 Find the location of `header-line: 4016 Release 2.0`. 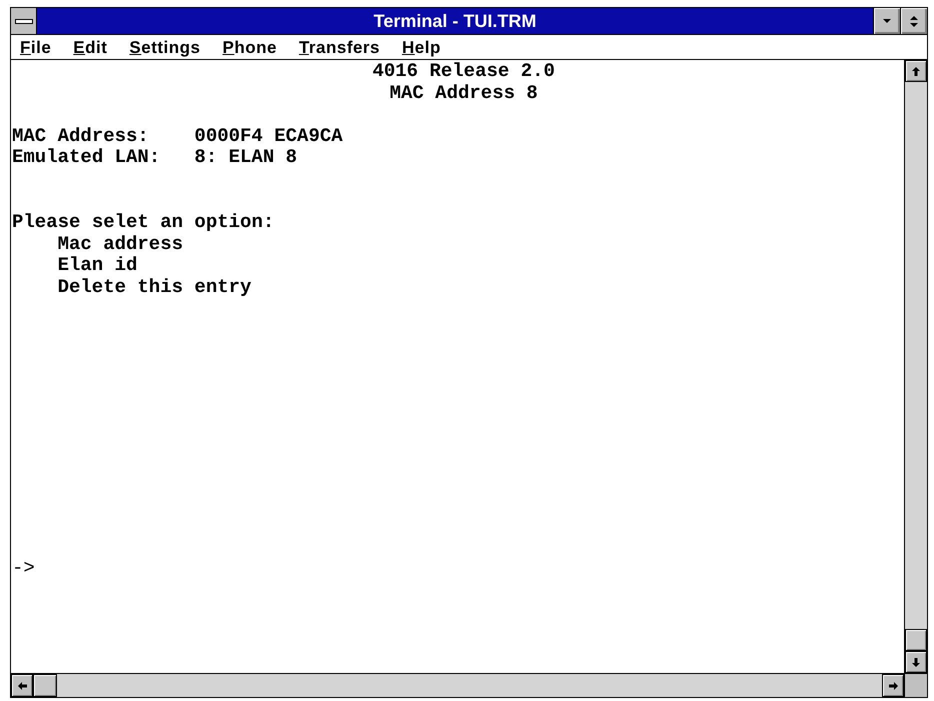

header-line: 4016 Release 2.0 is located at coordinates (463, 72).